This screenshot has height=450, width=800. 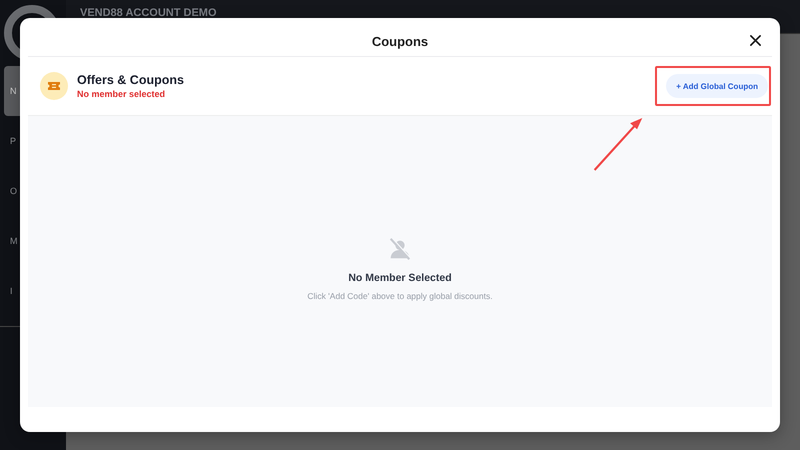 What do you see at coordinates (121, 94) in the screenshot?
I see `status-text: No member selected` at bounding box center [121, 94].